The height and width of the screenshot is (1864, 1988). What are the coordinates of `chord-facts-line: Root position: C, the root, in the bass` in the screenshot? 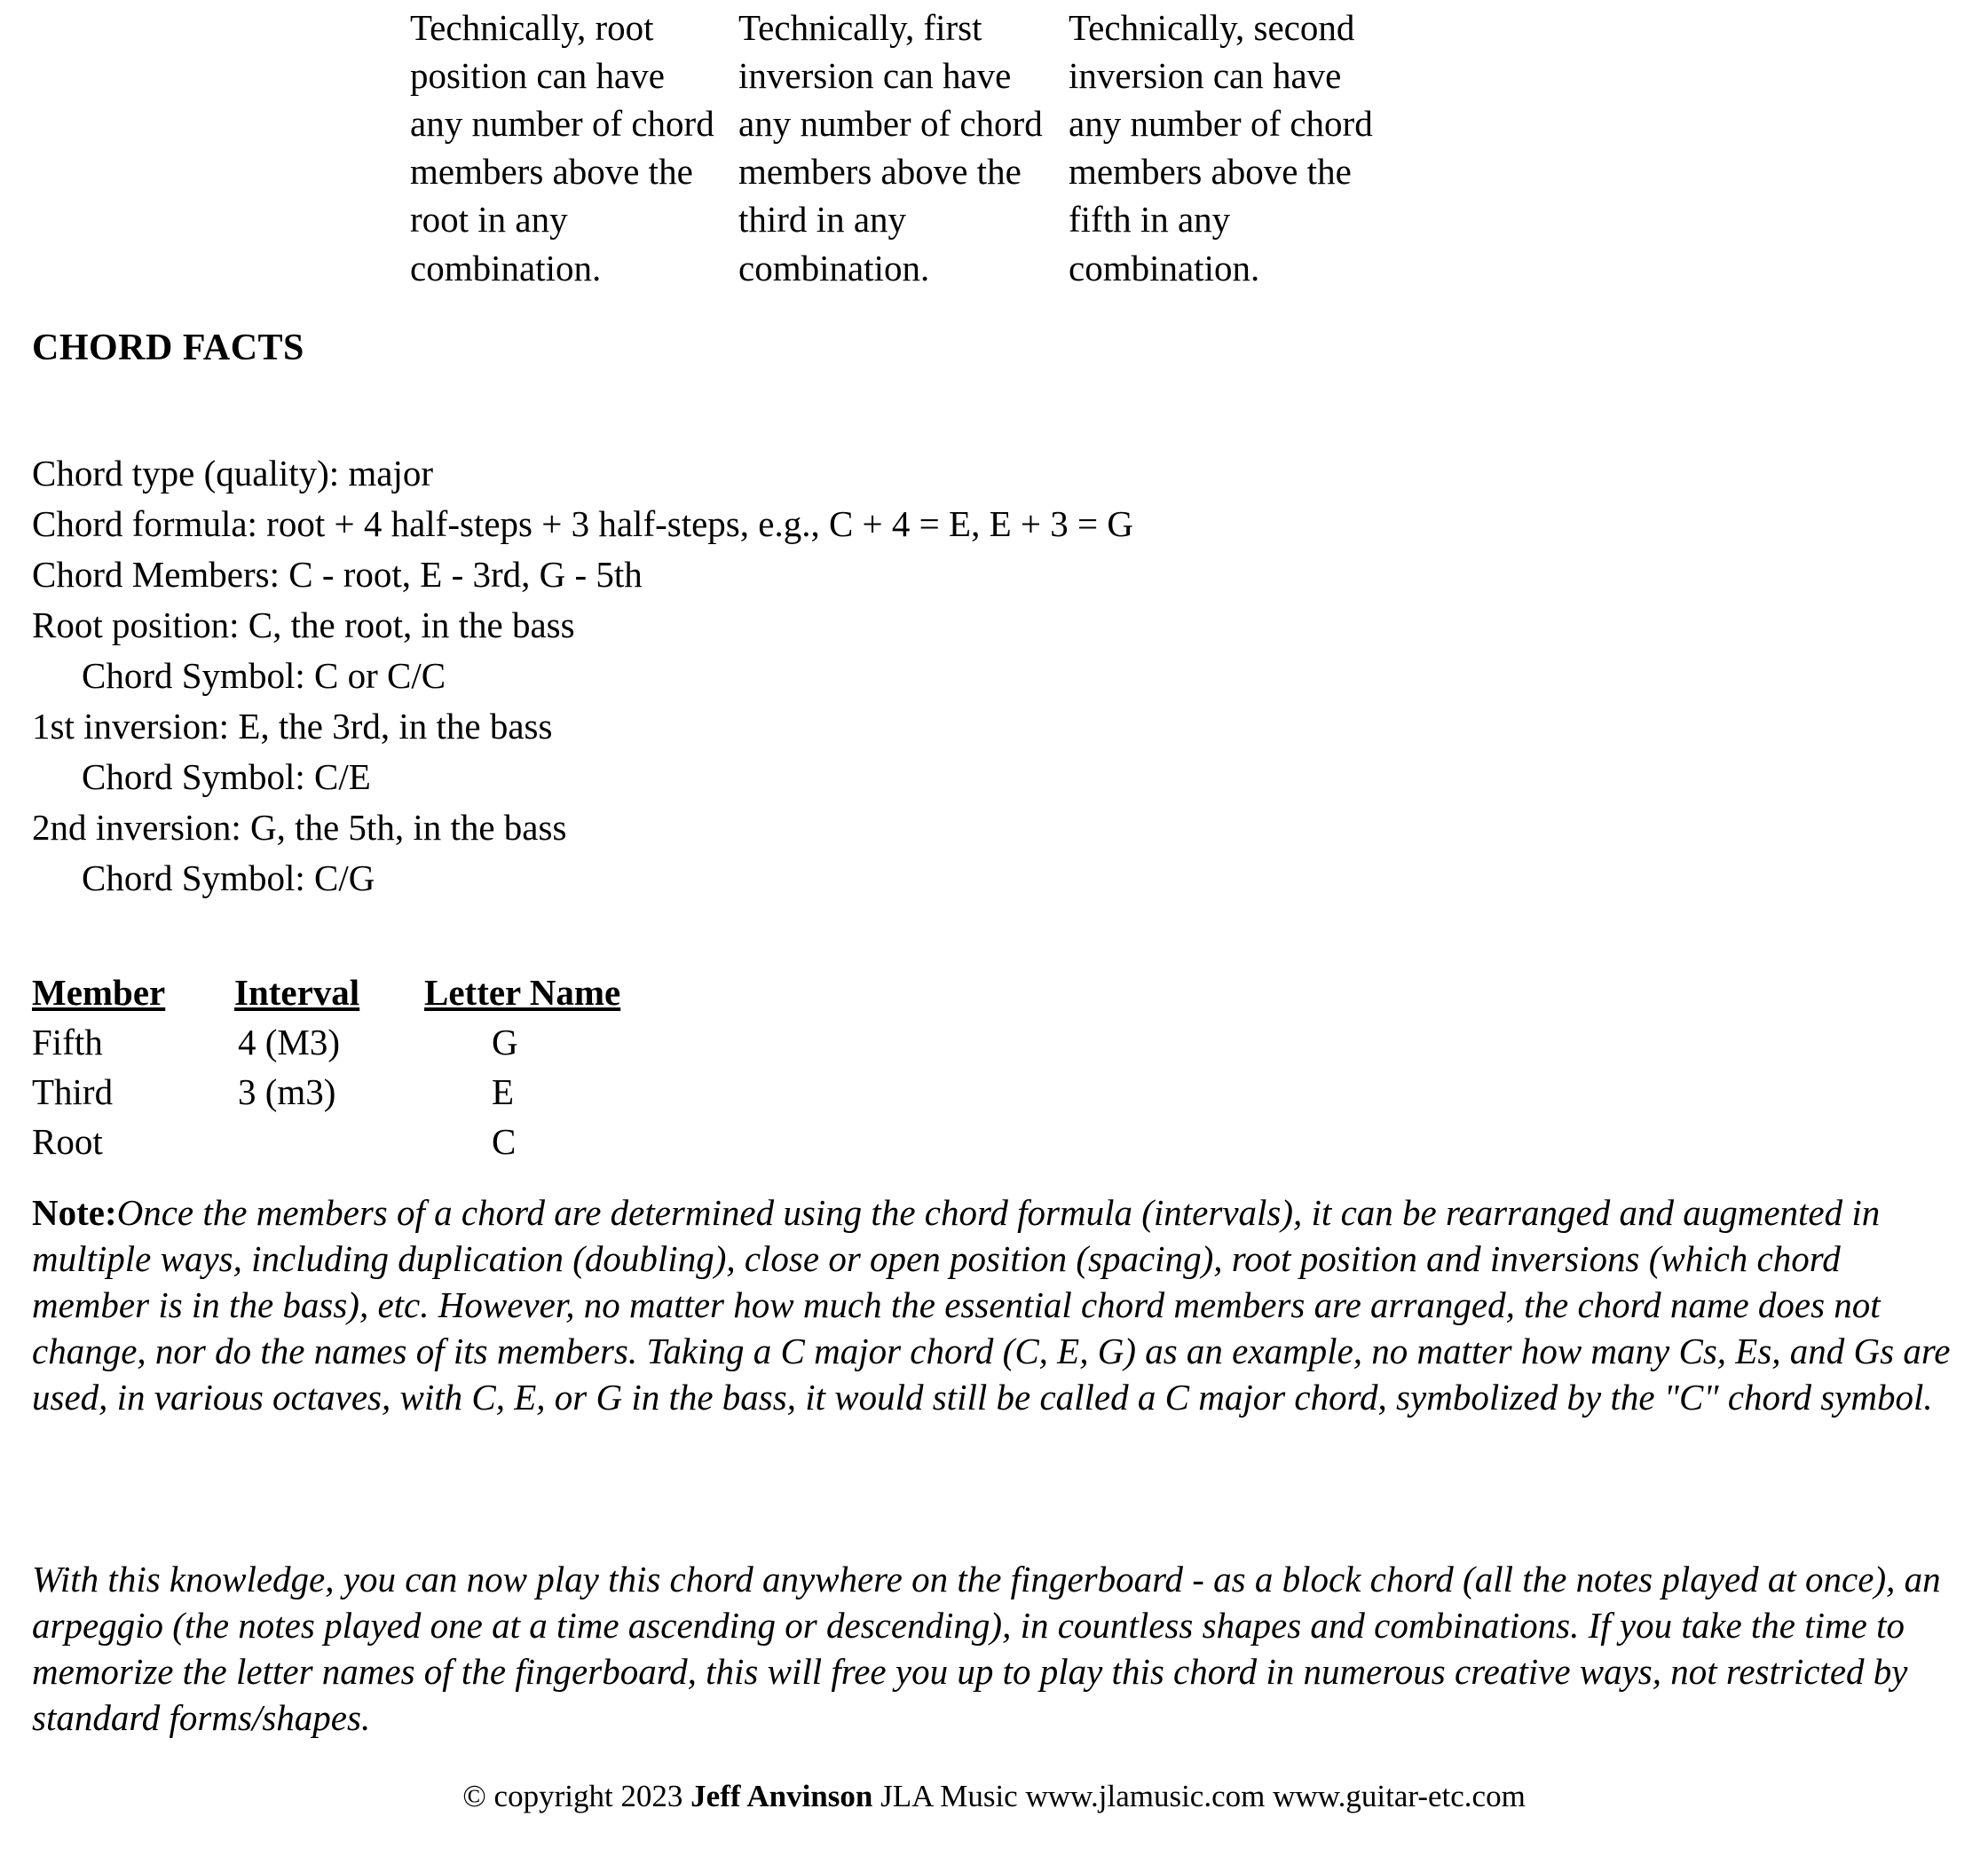 It's located at (303, 625).